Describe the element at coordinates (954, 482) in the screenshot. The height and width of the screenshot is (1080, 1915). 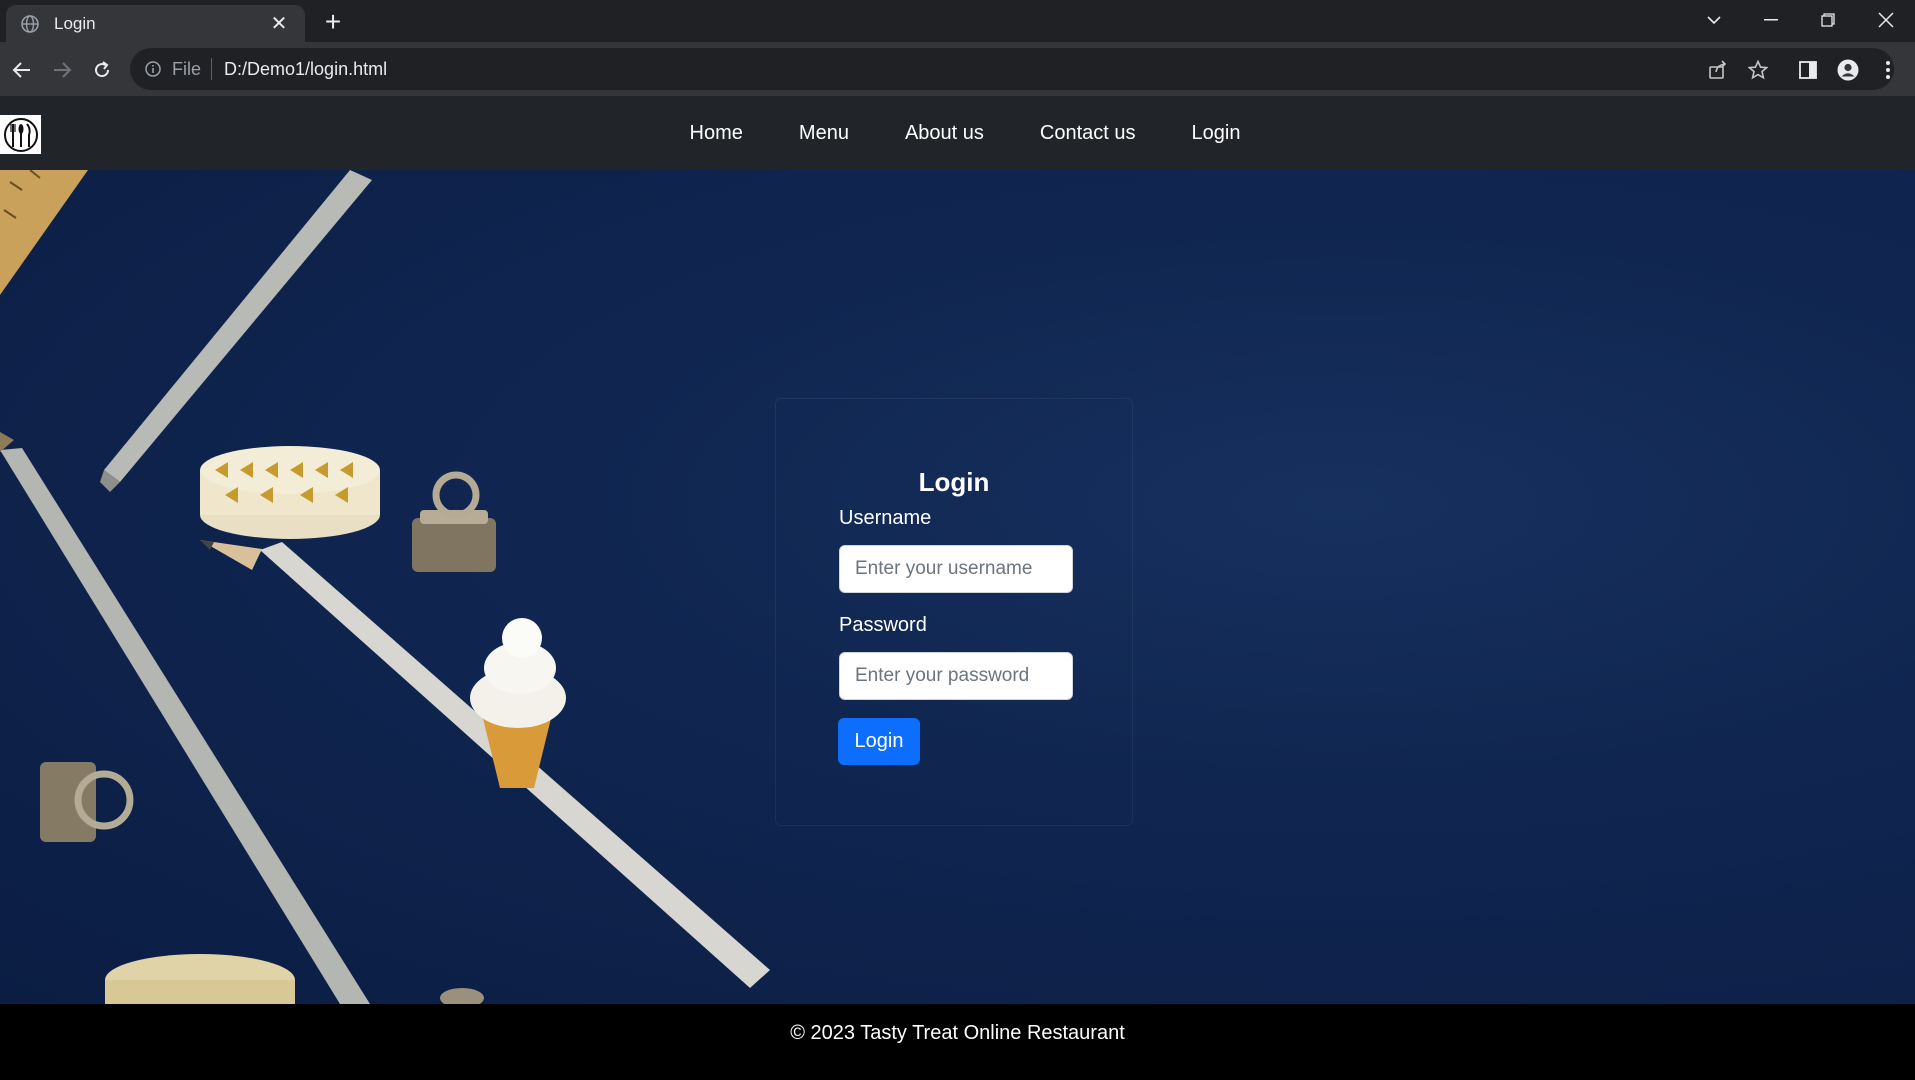
I see `login-heading: Login` at that location.